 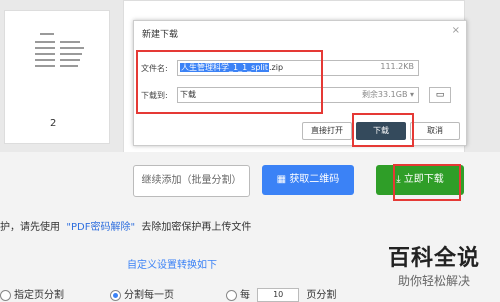 I want to click on page-count-input: 10, so click(x=278, y=295).